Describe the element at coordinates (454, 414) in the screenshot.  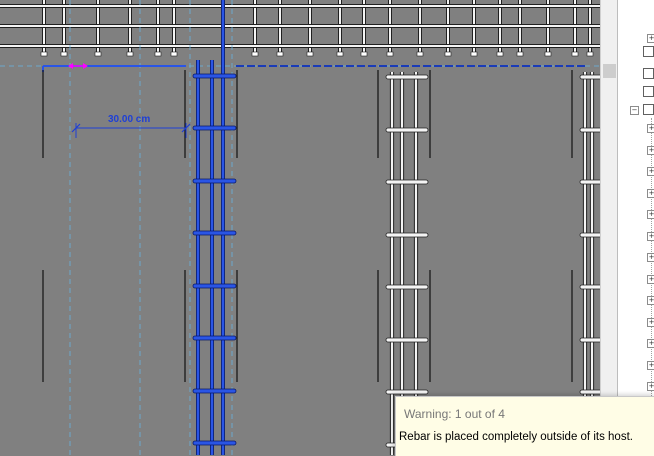
I see `warning-title: Warning: 1 out of 4` at that location.